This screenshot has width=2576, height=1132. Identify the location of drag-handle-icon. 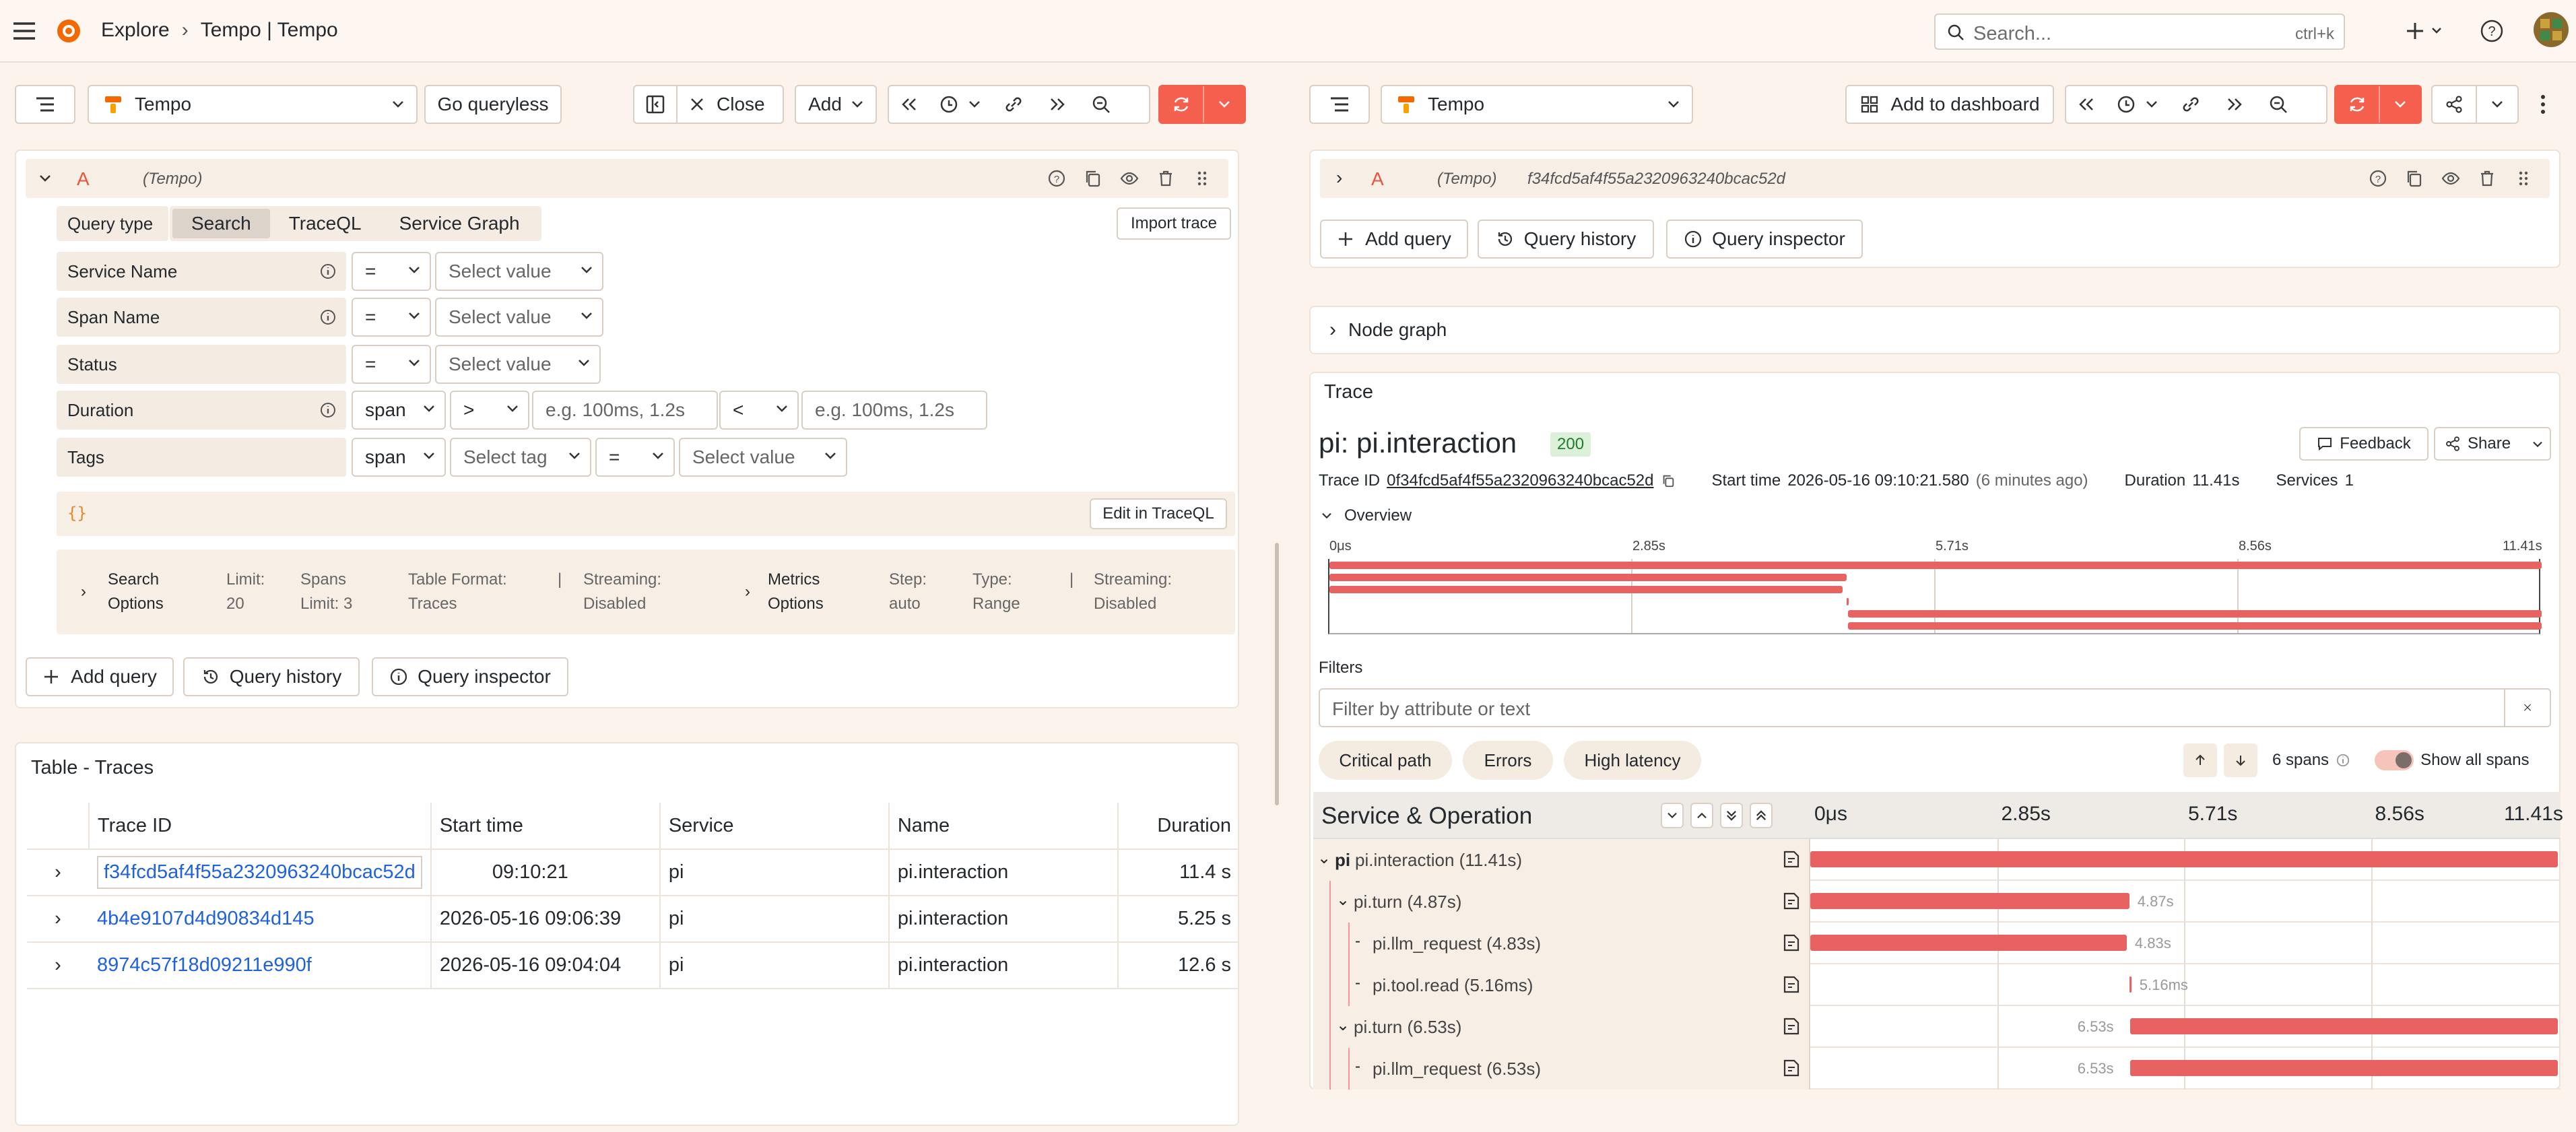
(1202, 178).